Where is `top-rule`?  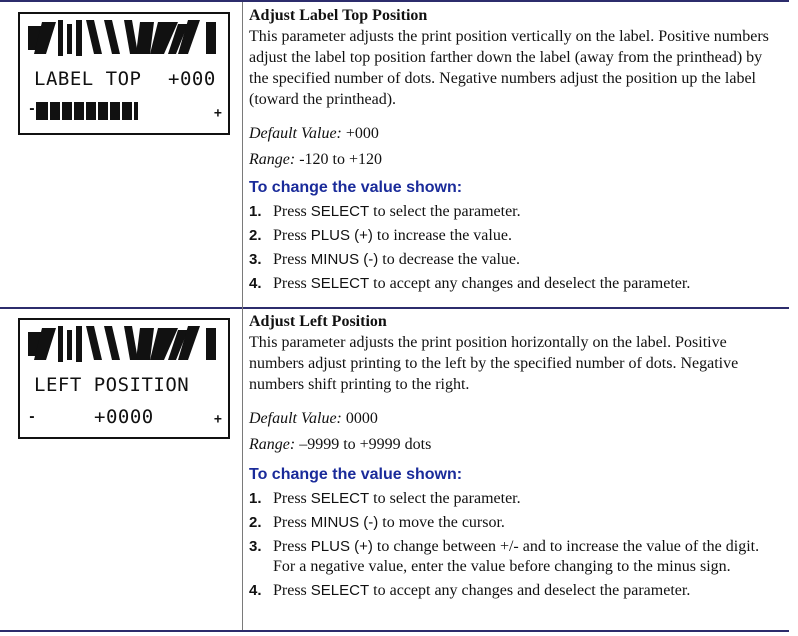 top-rule is located at coordinates (394, 1).